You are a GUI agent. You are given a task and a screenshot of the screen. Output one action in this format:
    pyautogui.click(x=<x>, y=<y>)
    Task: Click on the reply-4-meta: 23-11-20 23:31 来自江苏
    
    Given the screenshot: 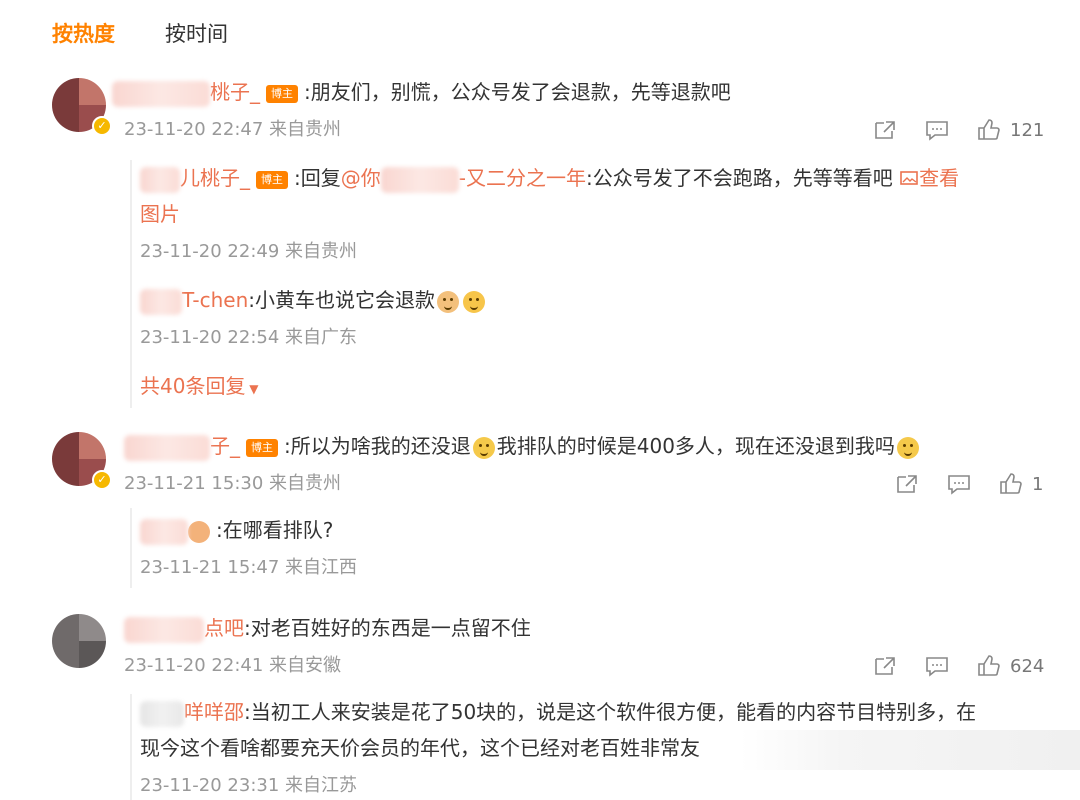 What is the action you would take?
    pyautogui.click(x=249, y=785)
    